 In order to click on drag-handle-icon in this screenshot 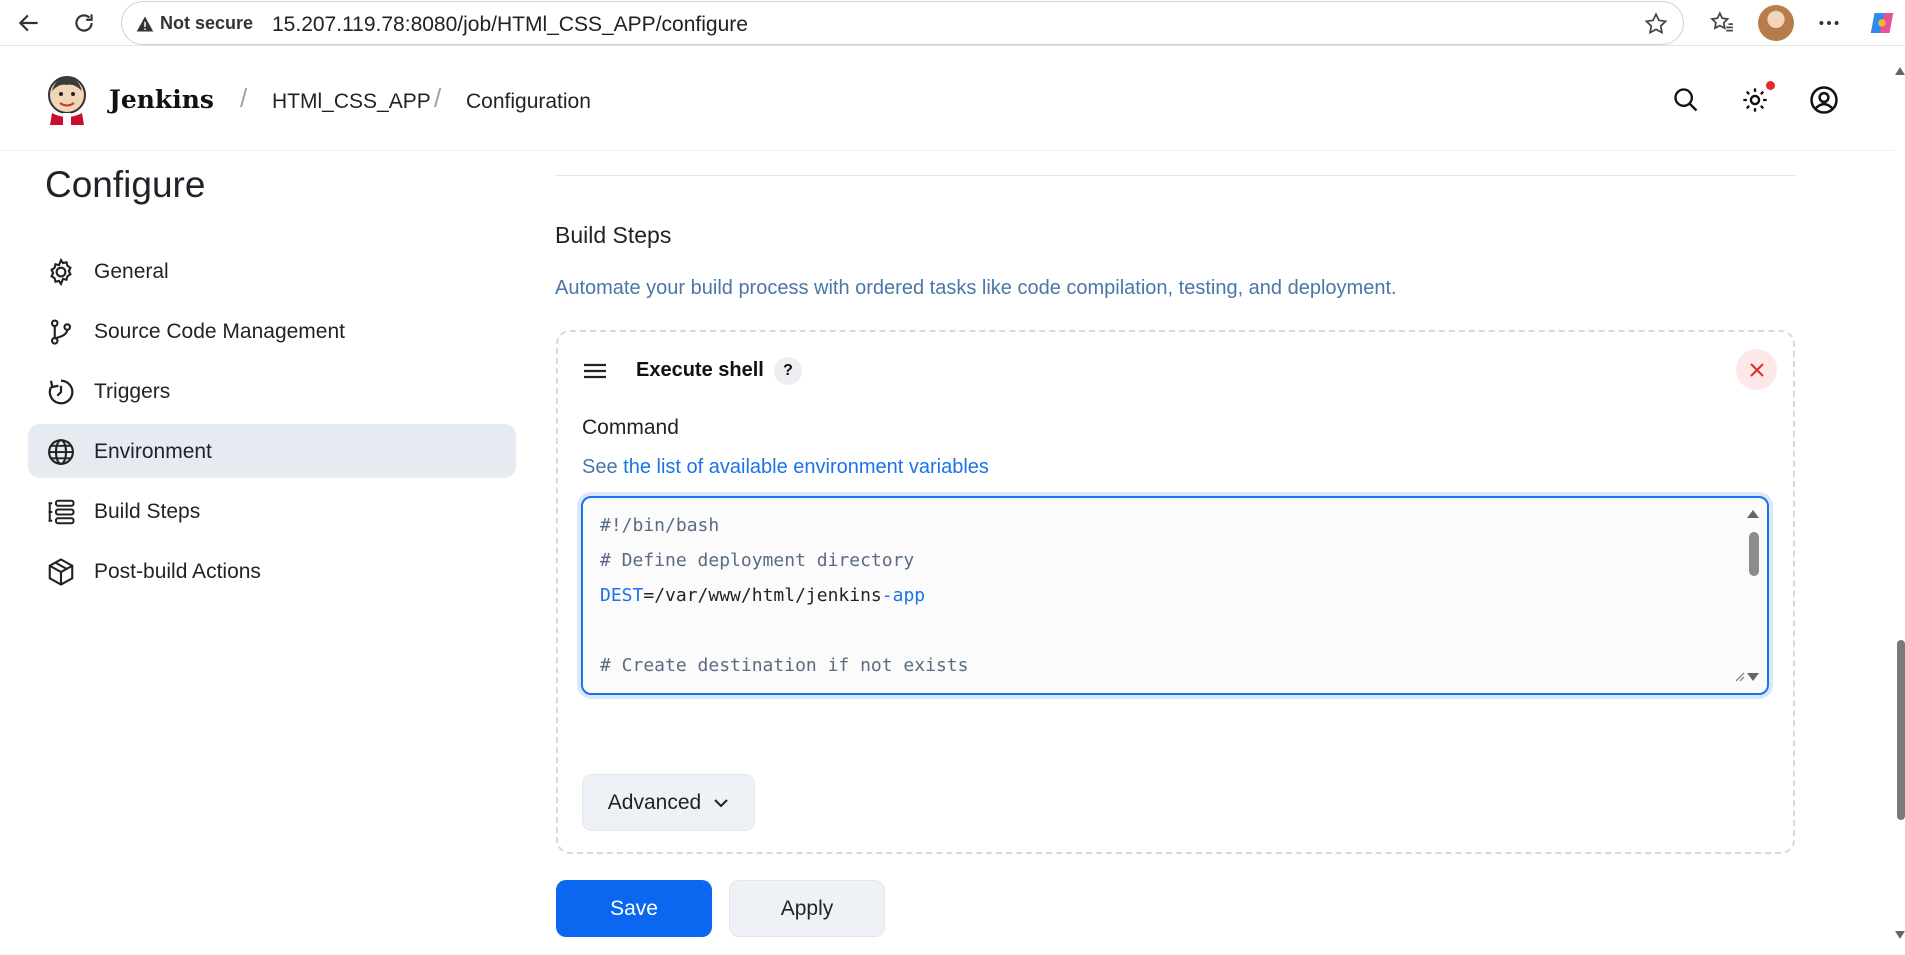, I will do `click(595, 371)`.